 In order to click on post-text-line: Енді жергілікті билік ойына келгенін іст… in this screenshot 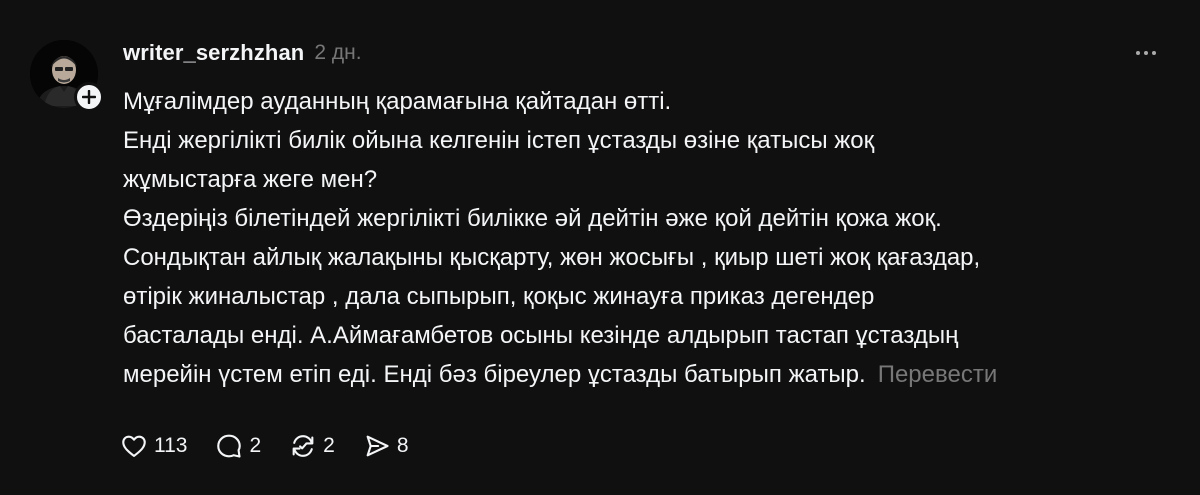, I will do `click(499, 140)`.